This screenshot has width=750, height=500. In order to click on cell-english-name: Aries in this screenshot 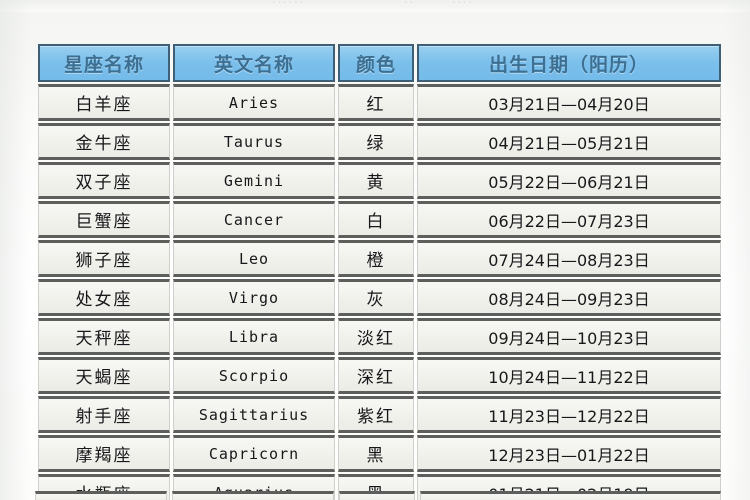, I will do `click(254, 102)`.